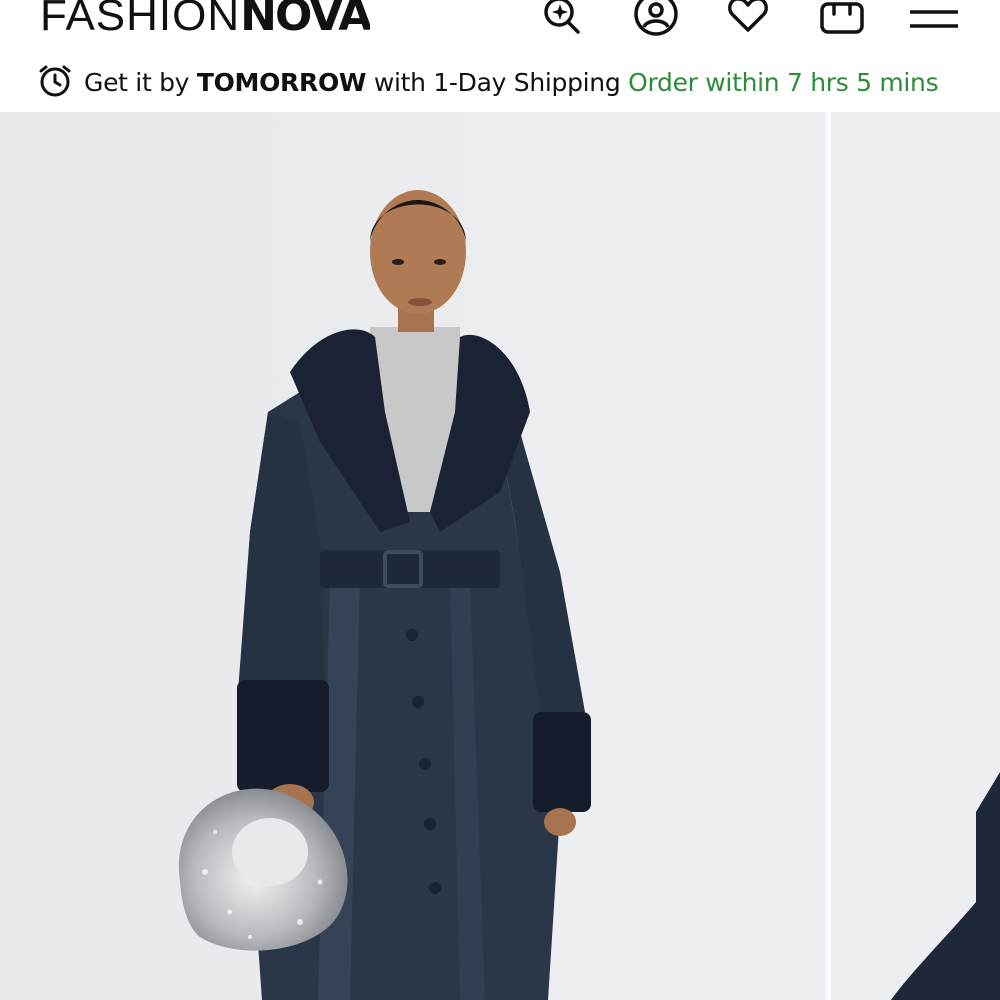 The height and width of the screenshot is (1000, 1000). Describe the element at coordinates (140, 82) in the screenshot. I see `shipping-prefix: Get it by` at that location.